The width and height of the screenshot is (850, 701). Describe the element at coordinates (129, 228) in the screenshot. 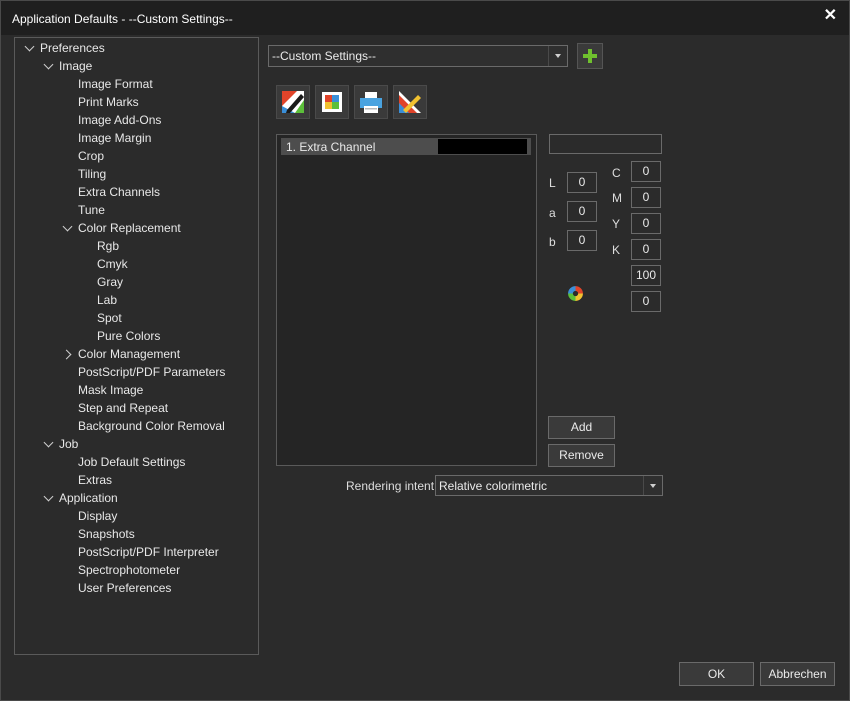

I see `tree-item: Color Replacement` at that location.